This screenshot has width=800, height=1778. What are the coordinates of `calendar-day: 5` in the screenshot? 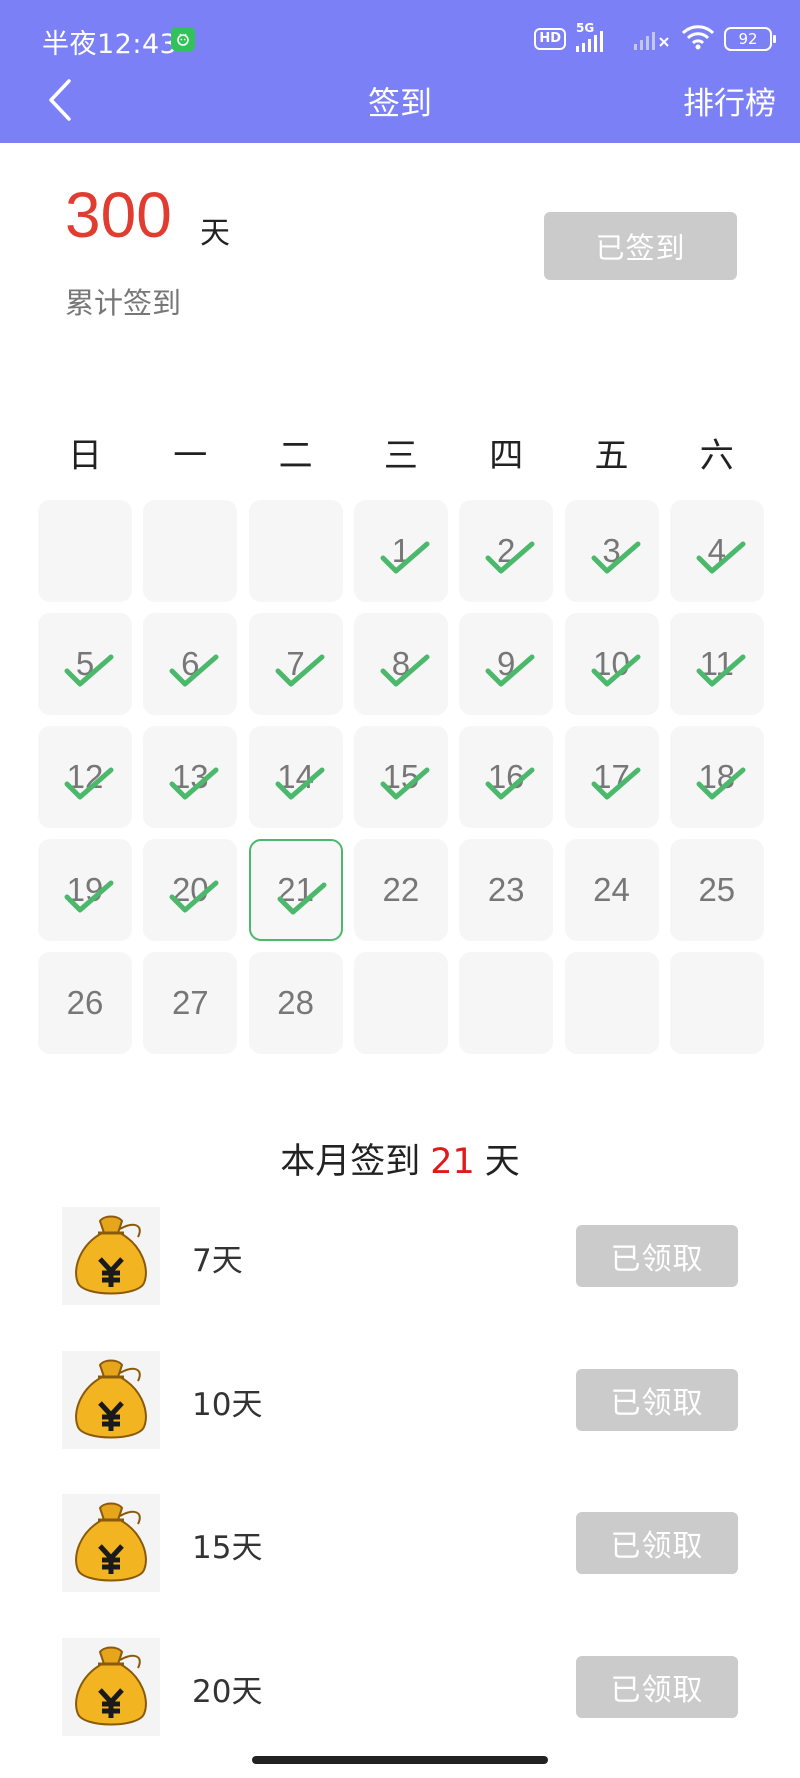 It's located at (85, 664).